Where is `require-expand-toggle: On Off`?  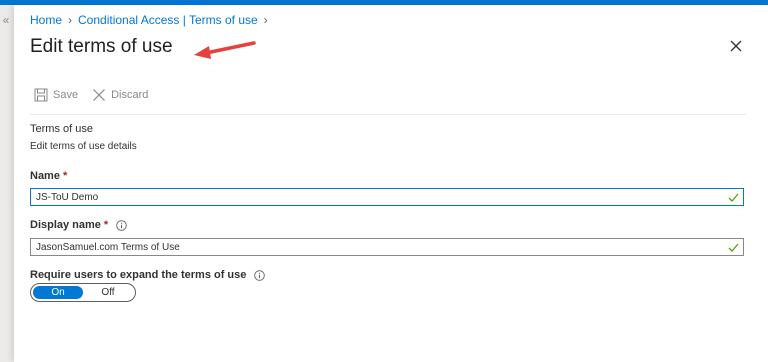
require-expand-toggle: On Off is located at coordinates (83, 292).